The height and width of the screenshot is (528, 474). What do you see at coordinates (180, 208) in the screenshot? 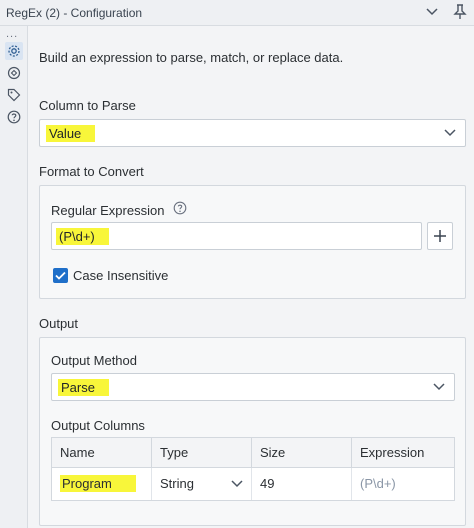
I see `help-icon` at bounding box center [180, 208].